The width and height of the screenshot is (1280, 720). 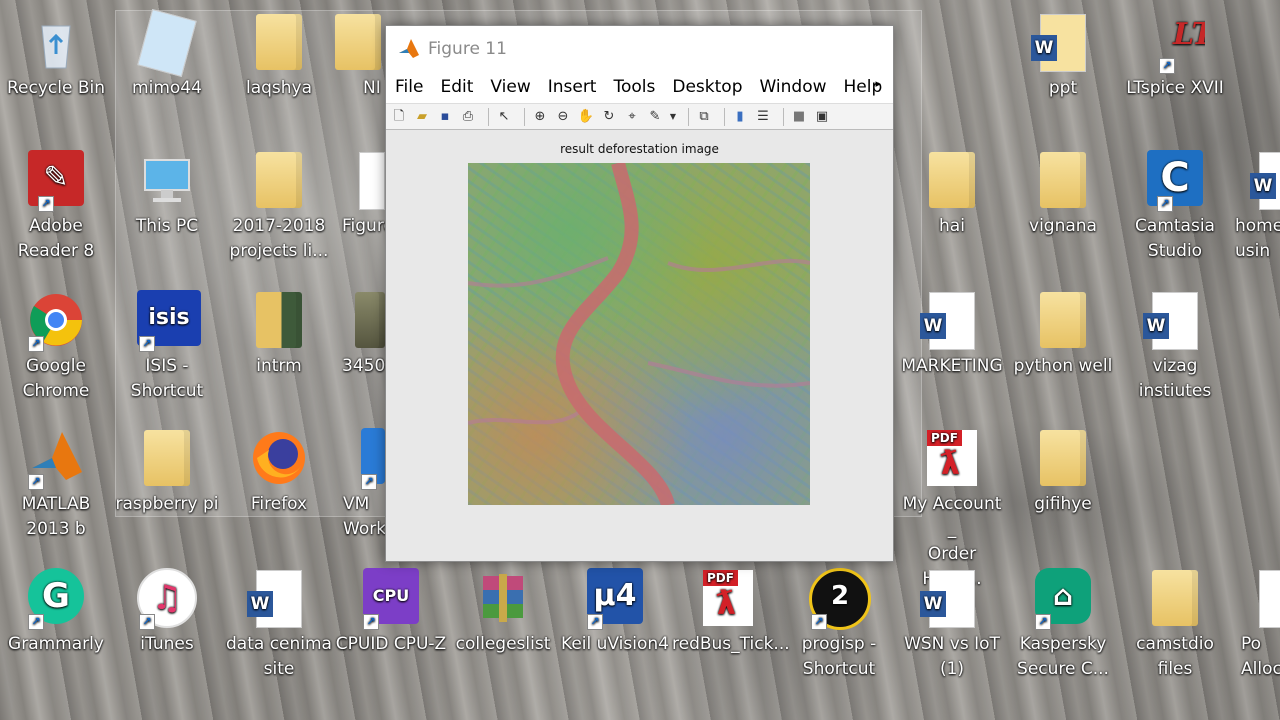 What do you see at coordinates (279, 56) in the screenshot?
I see `desktop-icon-laqshya: laqshya` at bounding box center [279, 56].